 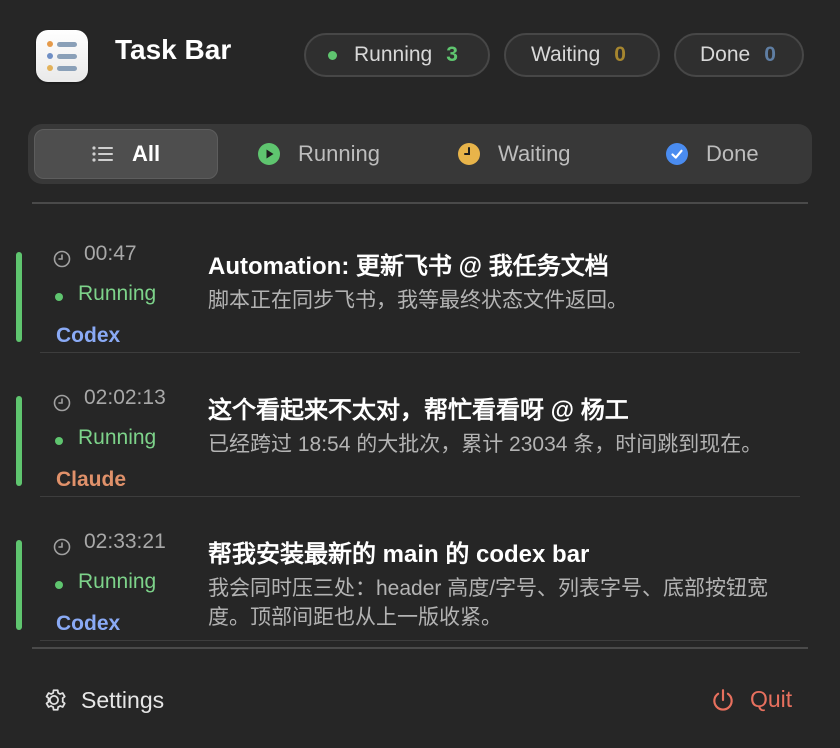 What do you see at coordinates (723, 700) in the screenshot?
I see `power-icon` at bounding box center [723, 700].